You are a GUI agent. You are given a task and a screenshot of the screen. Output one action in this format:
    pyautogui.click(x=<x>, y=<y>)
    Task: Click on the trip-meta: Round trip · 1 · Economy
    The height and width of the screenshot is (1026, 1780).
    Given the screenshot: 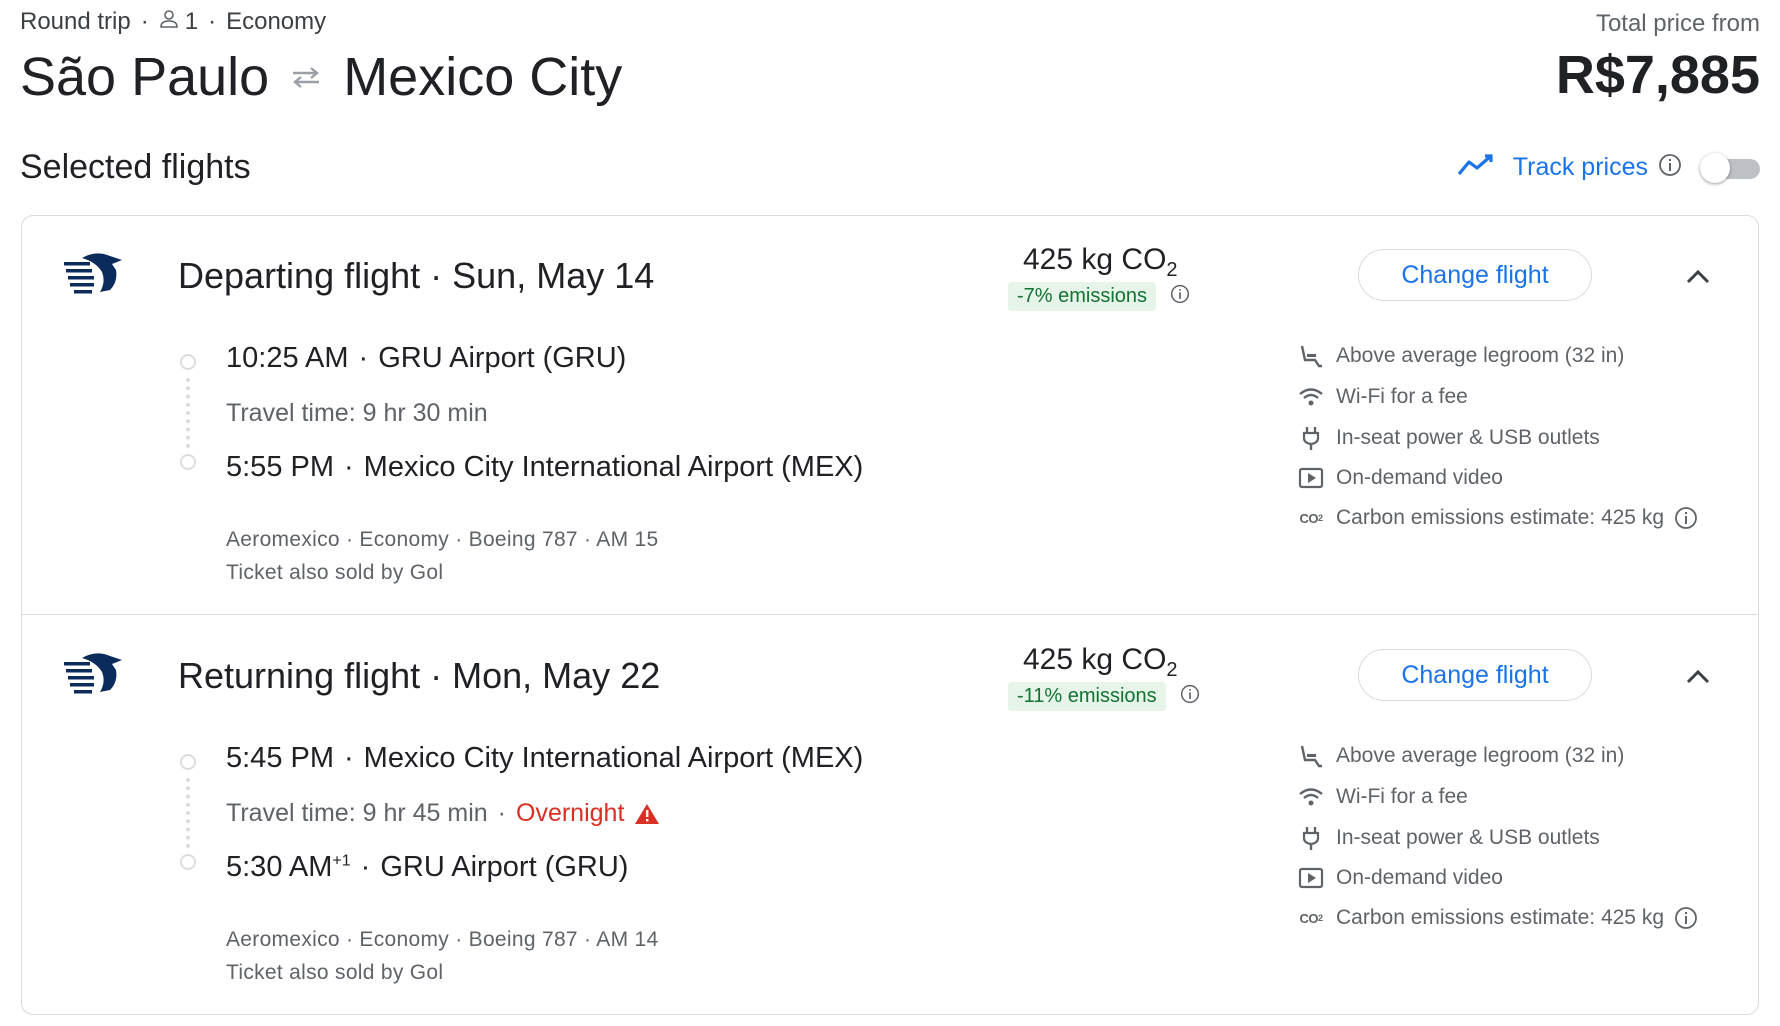 What is the action you would take?
    pyautogui.click(x=173, y=22)
    